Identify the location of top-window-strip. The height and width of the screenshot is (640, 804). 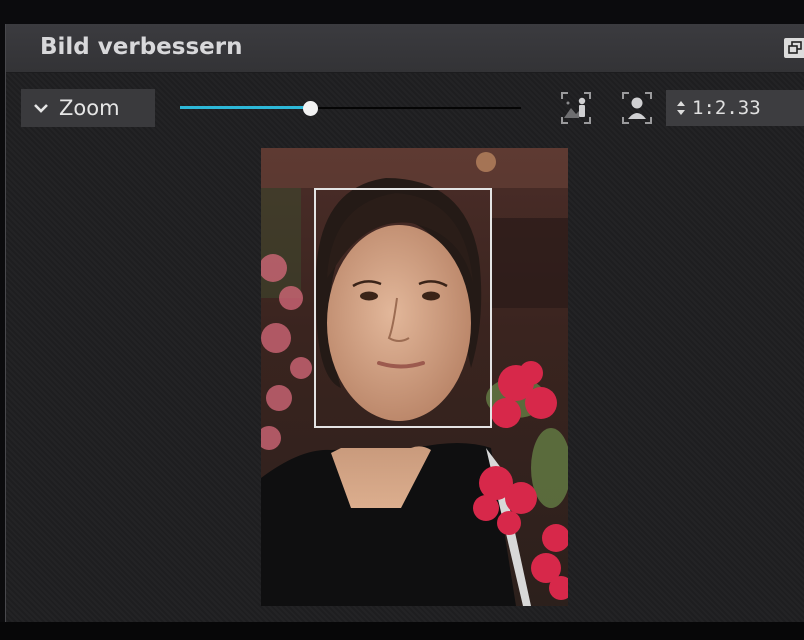
(402, 12).